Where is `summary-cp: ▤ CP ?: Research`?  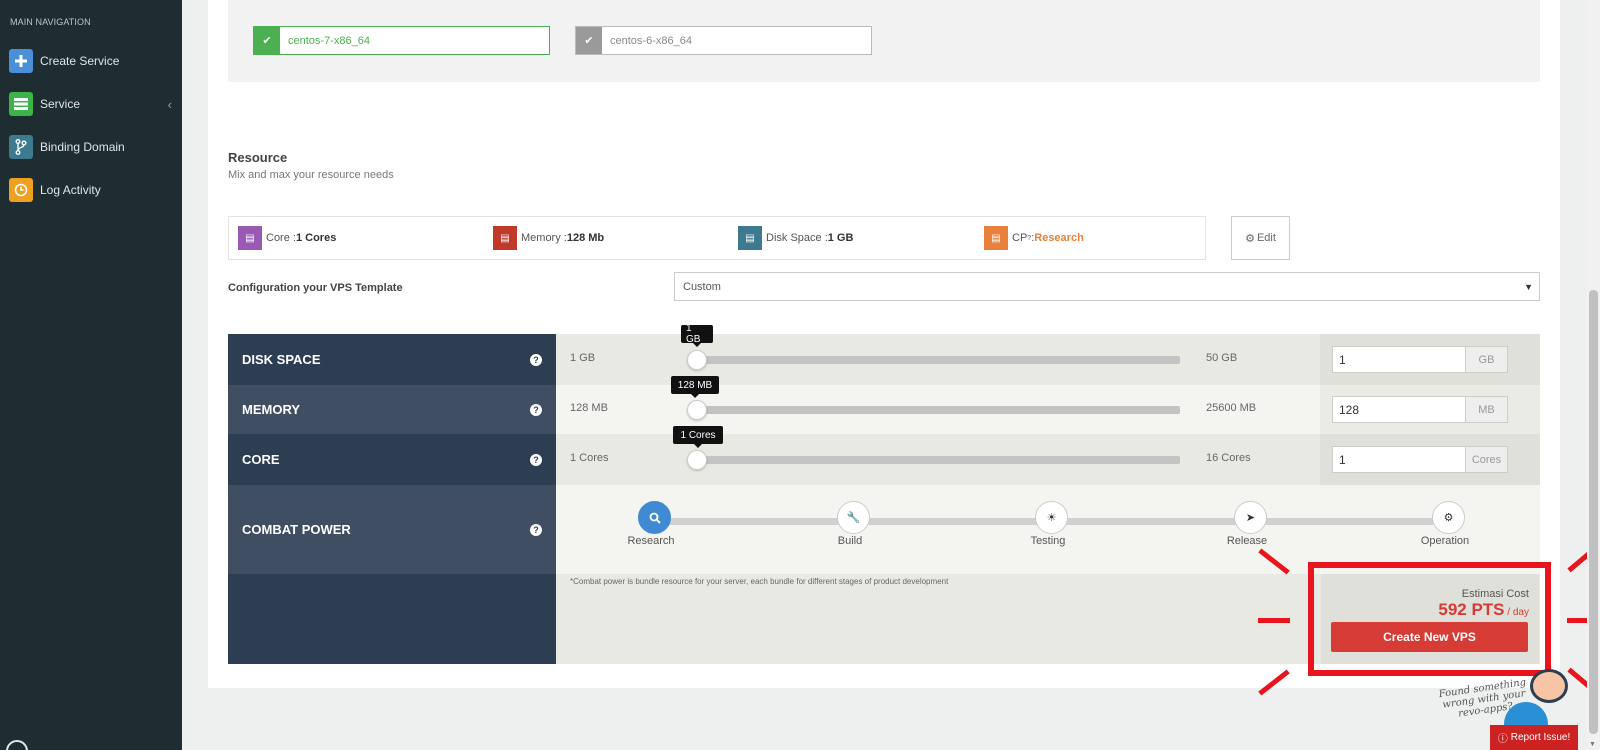
summary-cp: ▤ CP ?: Research is located at coordinates (1034, 238).